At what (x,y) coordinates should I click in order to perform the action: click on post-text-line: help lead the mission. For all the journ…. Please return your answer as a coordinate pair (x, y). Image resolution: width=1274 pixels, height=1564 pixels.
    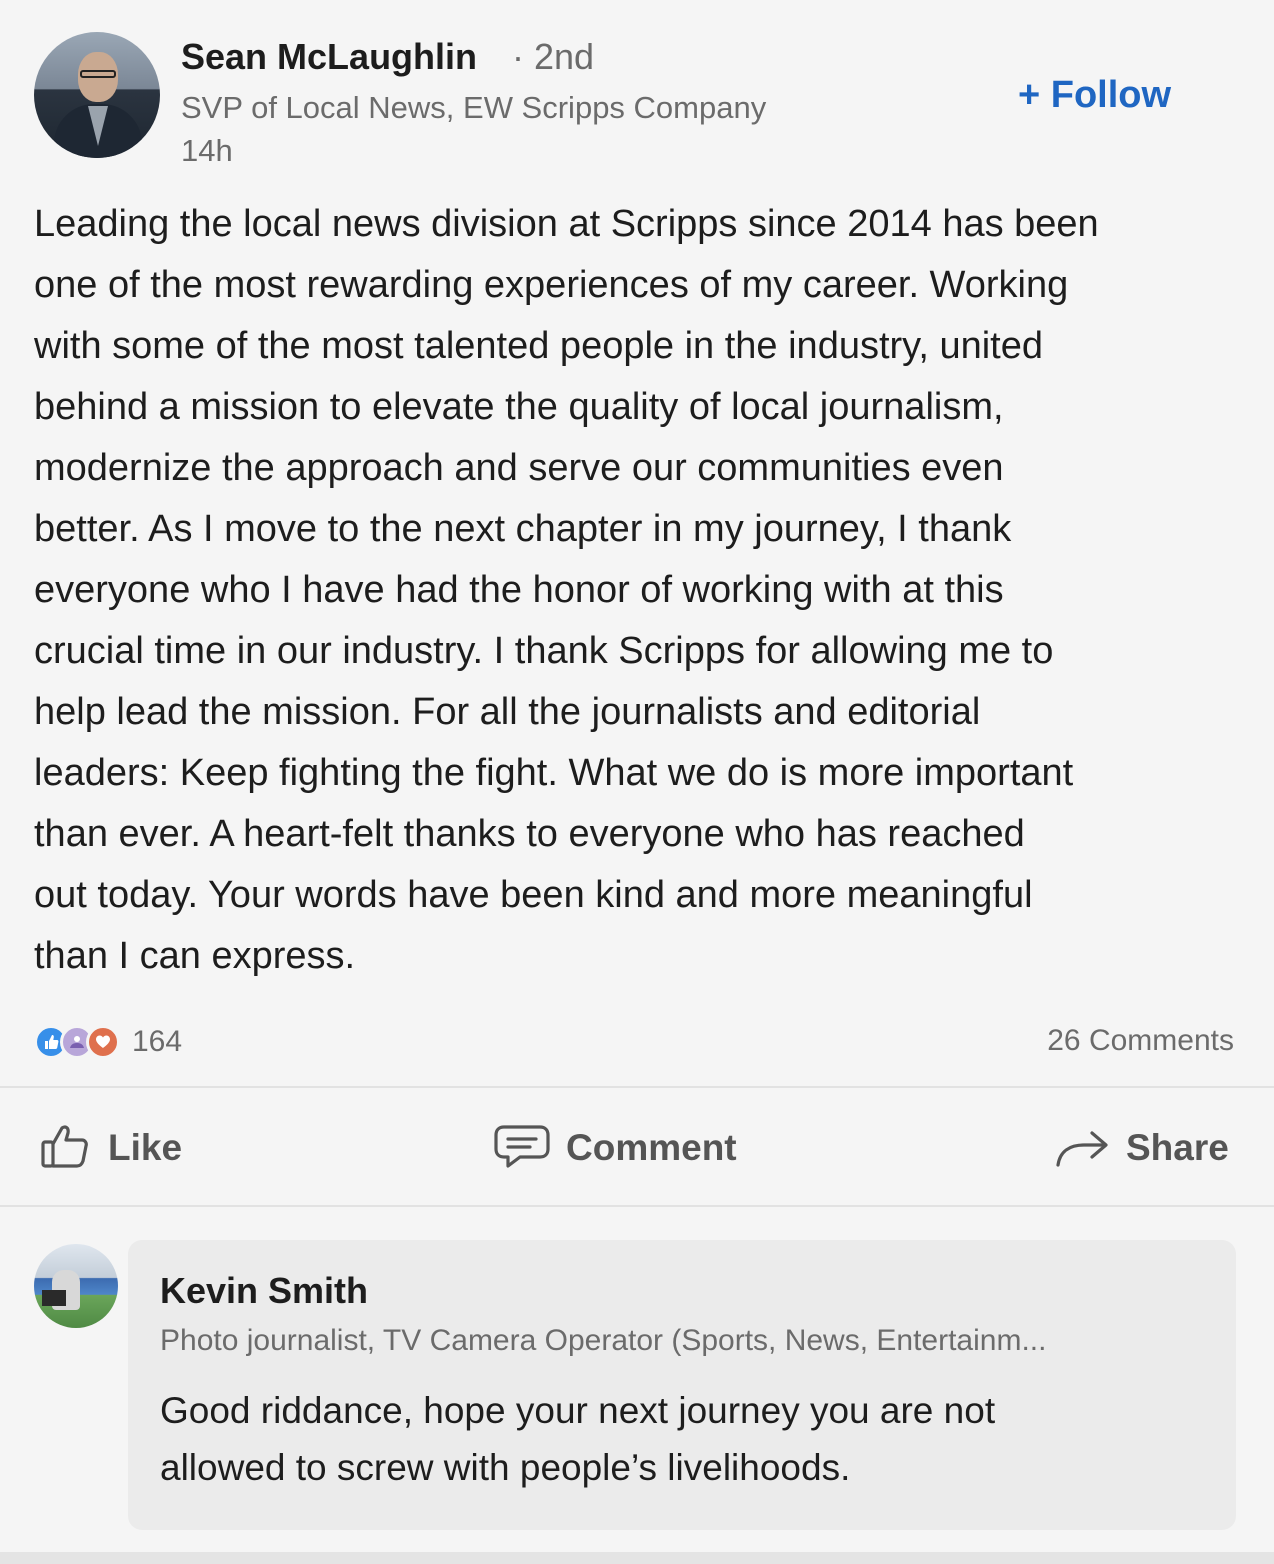
    Looking at the image, I should click on (507, 712).